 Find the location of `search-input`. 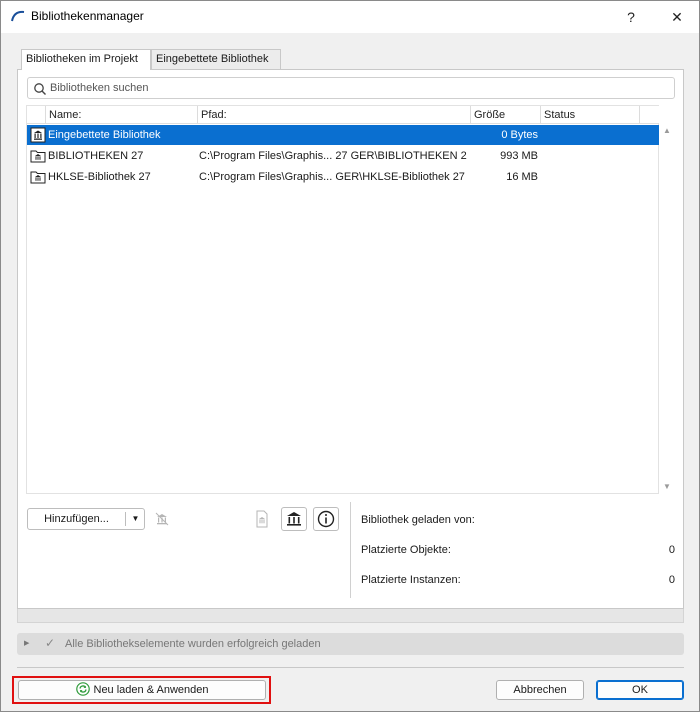

search-input is located at coordinates (350, 88).